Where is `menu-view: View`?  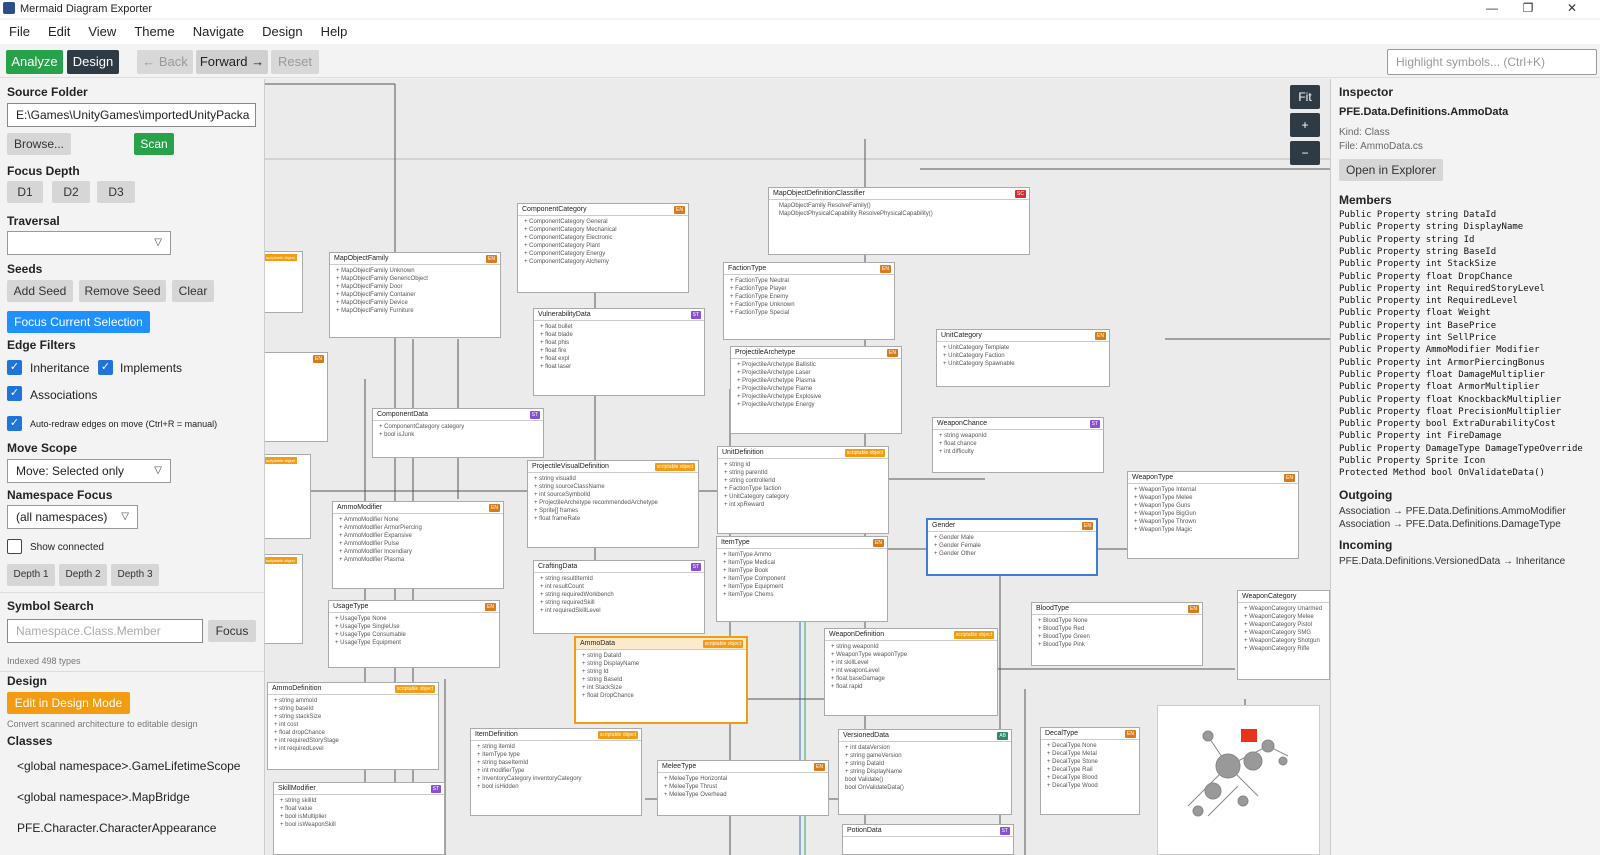
menu-view: View is located at coordinates (102, 31).